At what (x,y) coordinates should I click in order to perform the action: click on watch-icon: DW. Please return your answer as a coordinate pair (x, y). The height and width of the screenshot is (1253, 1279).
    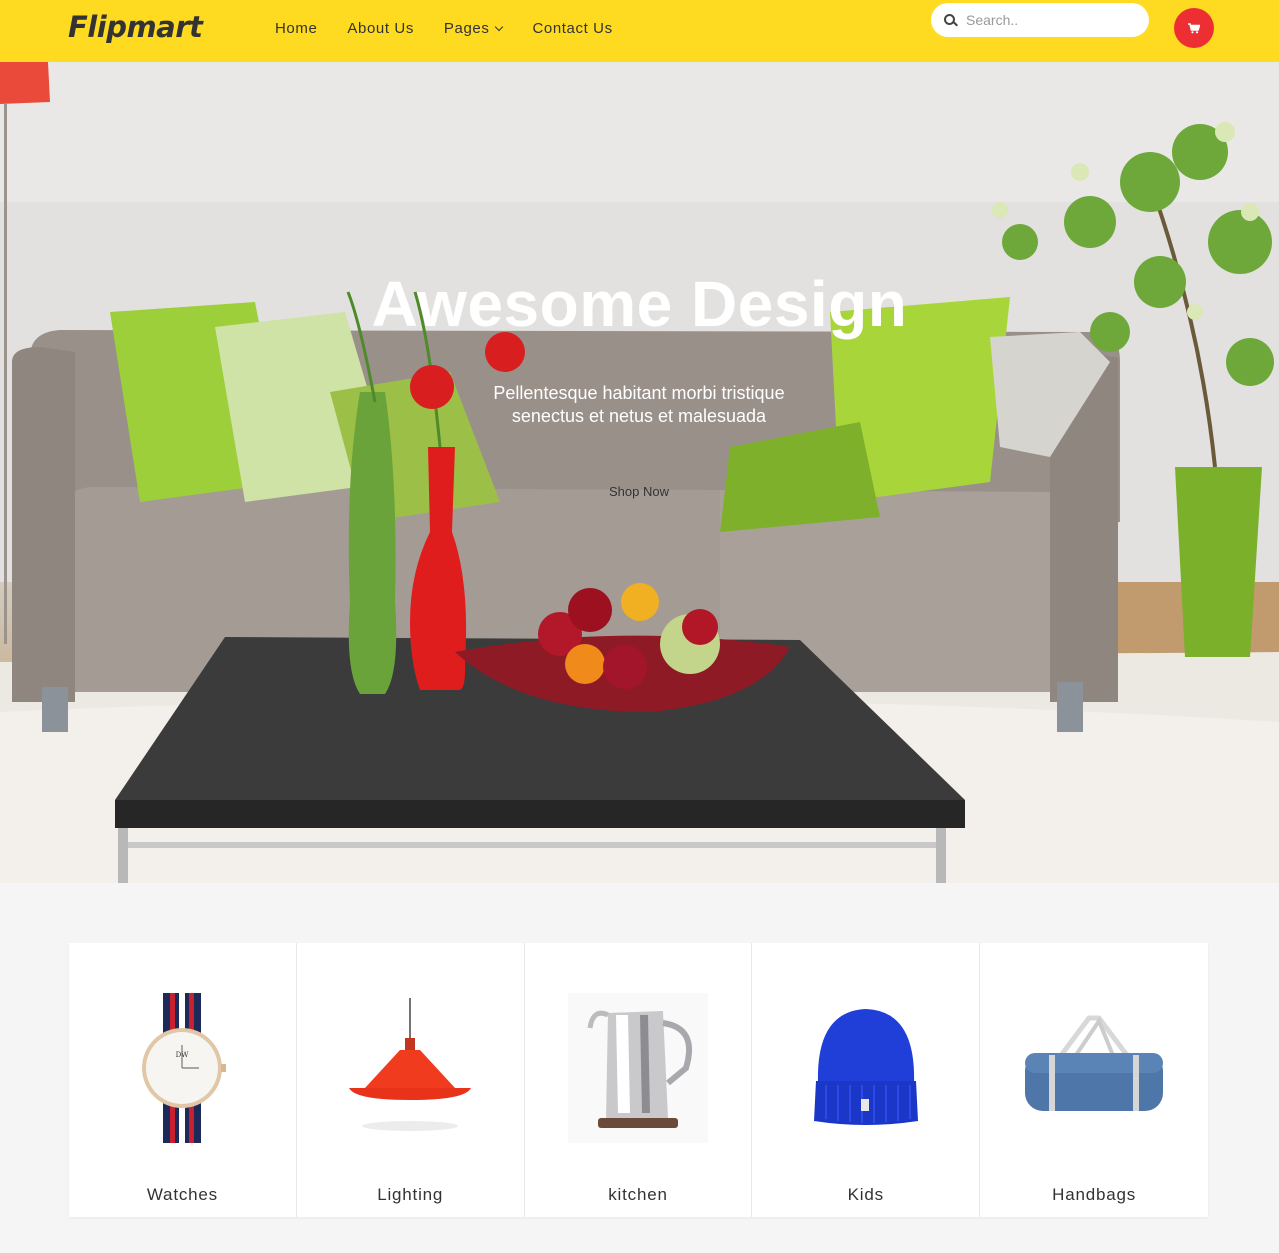
    Looking at the image, I should click on (184, 1068).